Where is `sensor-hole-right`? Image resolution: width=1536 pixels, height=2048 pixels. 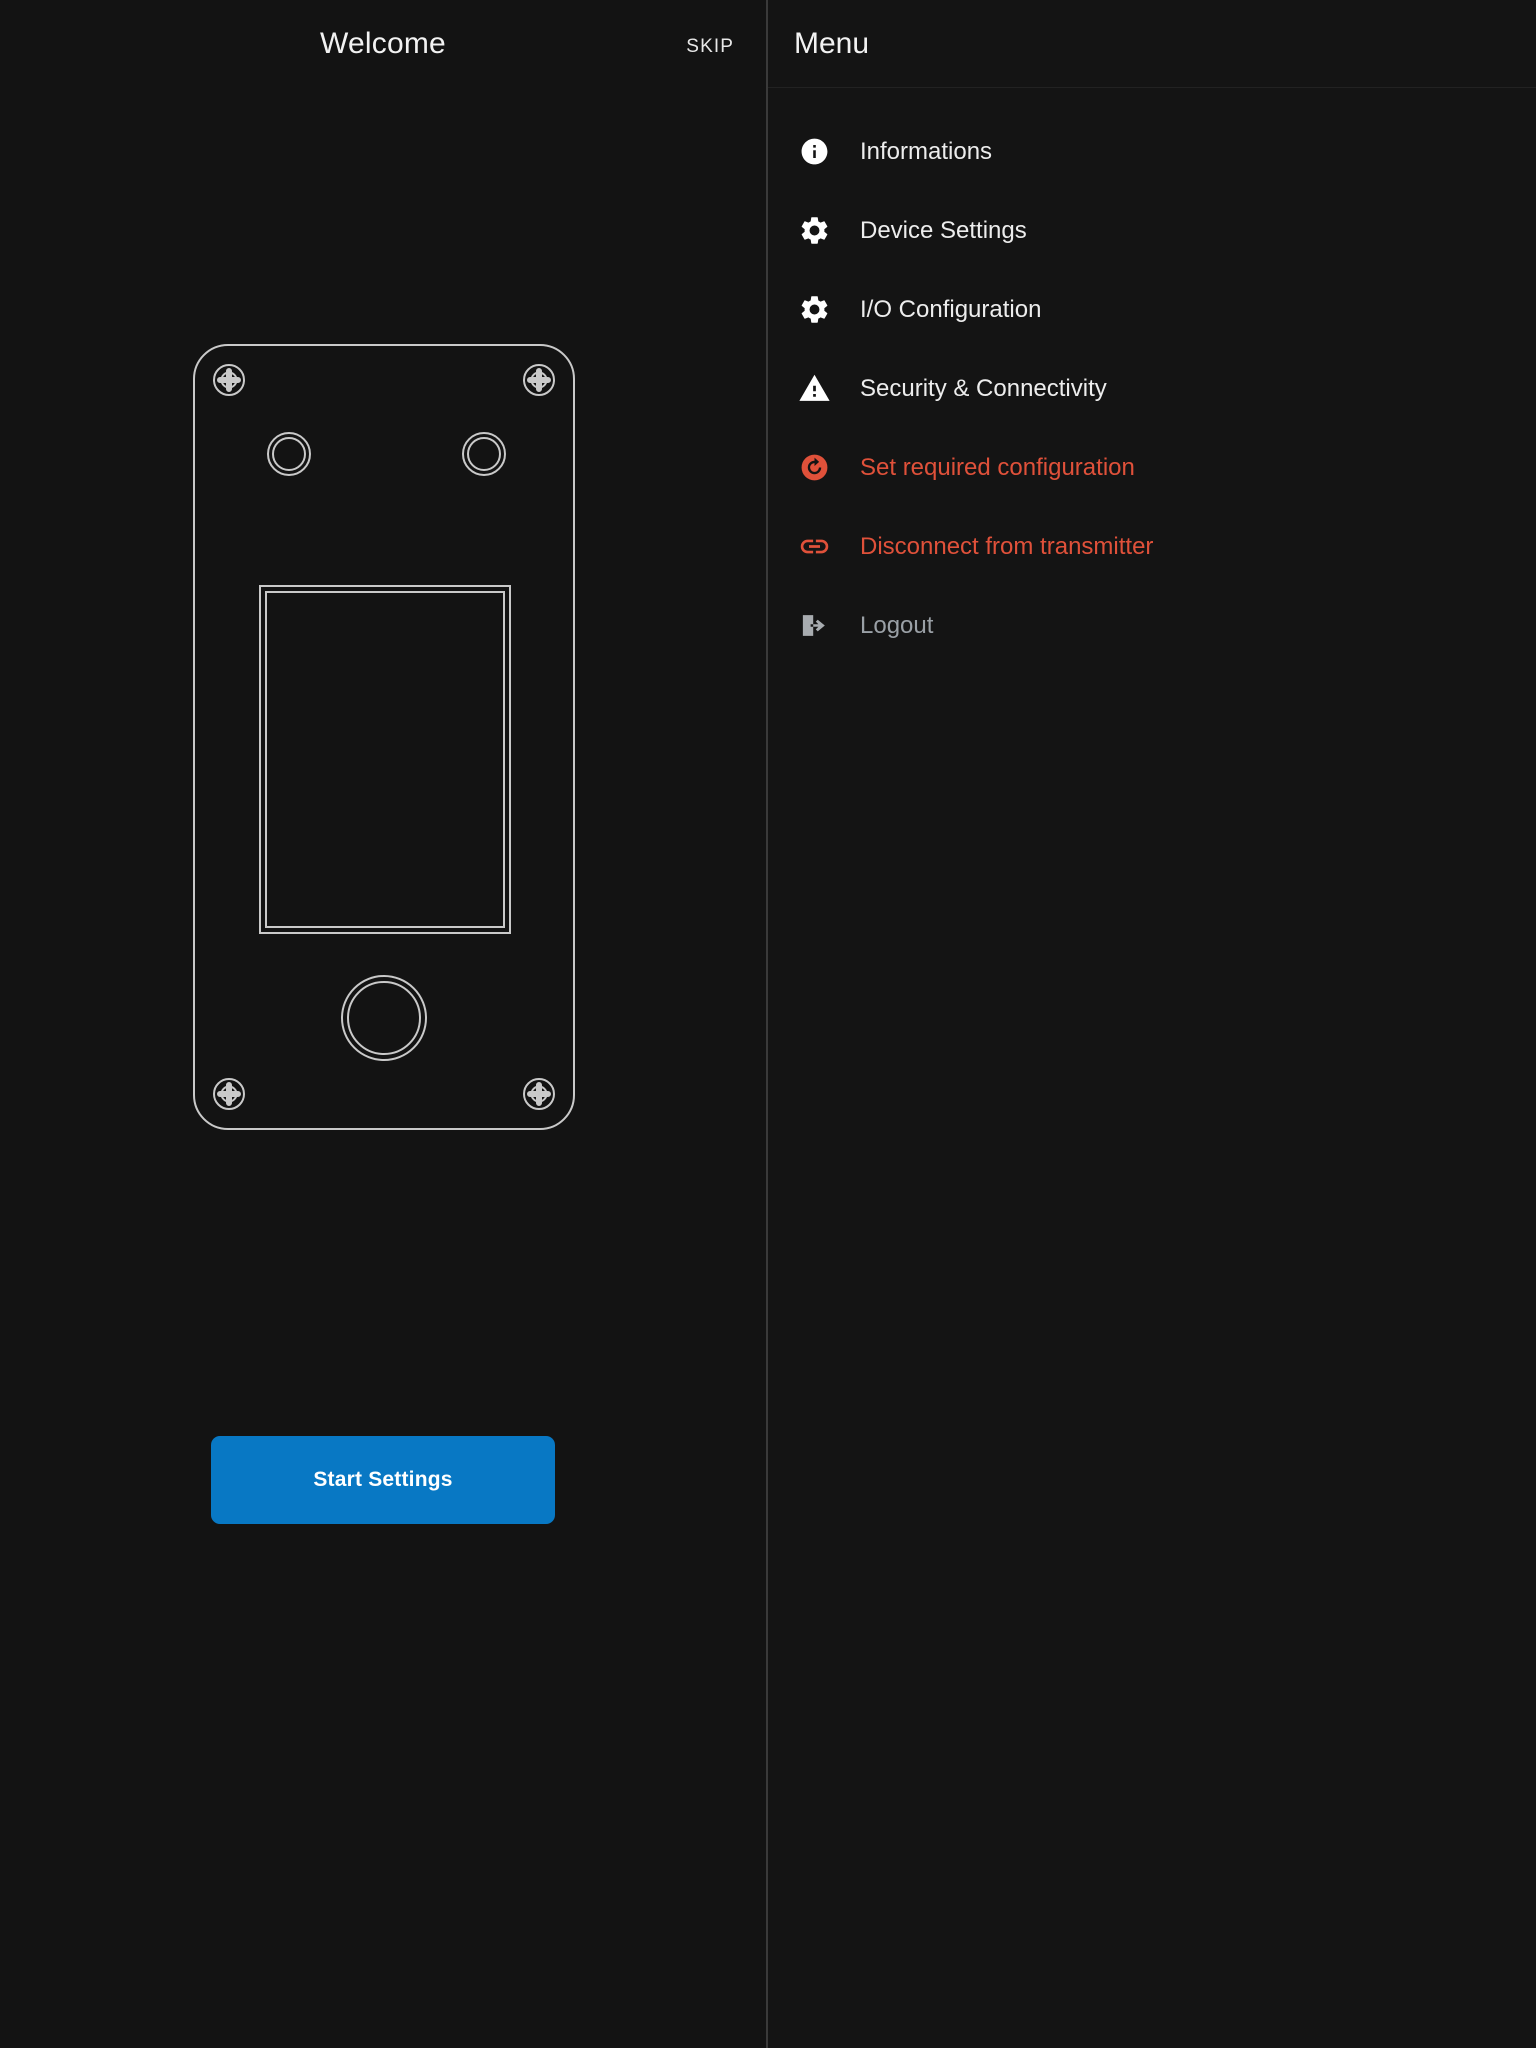 sensor-hole-right is located at coordinates (484, 454).